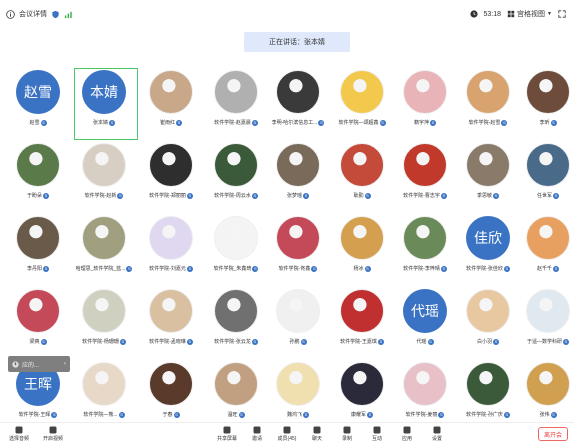 The height and width of the screenshot is (444, 574). Describe the element at coordinates (484, 269) in the screenshot. I see `participant-name: 软件学院-张佳欣` at that location.